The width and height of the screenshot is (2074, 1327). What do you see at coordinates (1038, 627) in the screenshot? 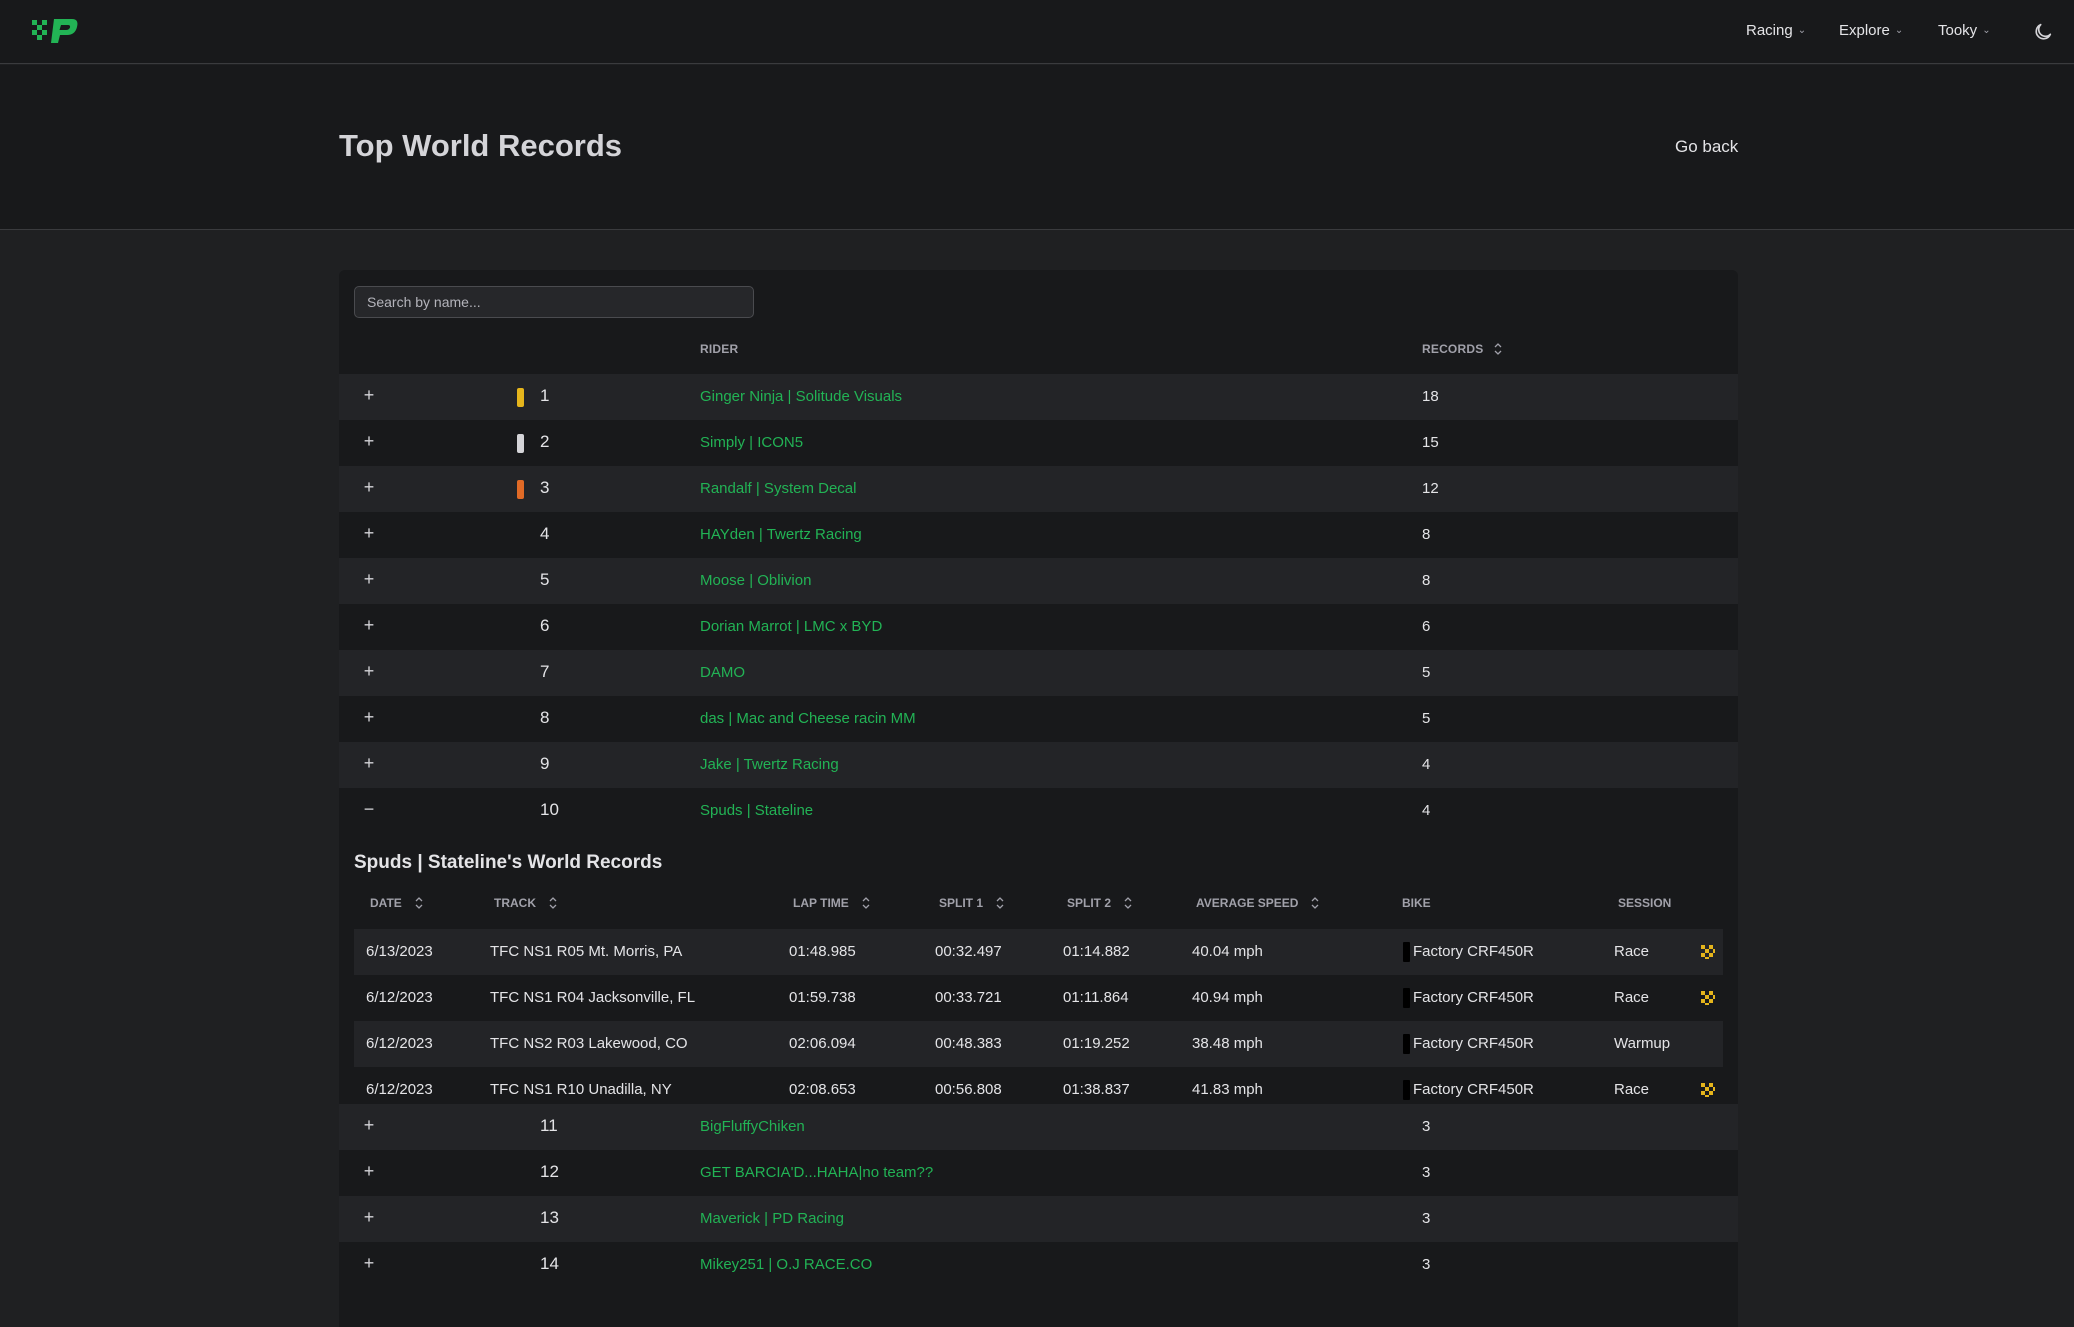
I see `table-row: +6 Dorian Marrot | LMC x BYD 6` at bounding box center [1038, 627].